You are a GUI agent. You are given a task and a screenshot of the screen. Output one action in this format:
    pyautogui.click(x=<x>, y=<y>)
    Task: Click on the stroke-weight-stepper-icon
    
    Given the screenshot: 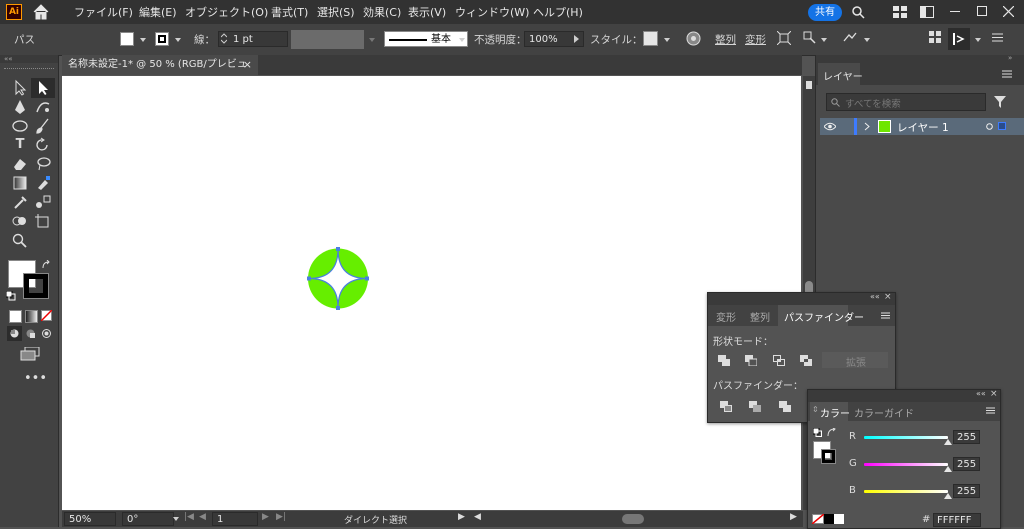 What is the action you would take?
    pyautogui.click(x=224, y=38)
    